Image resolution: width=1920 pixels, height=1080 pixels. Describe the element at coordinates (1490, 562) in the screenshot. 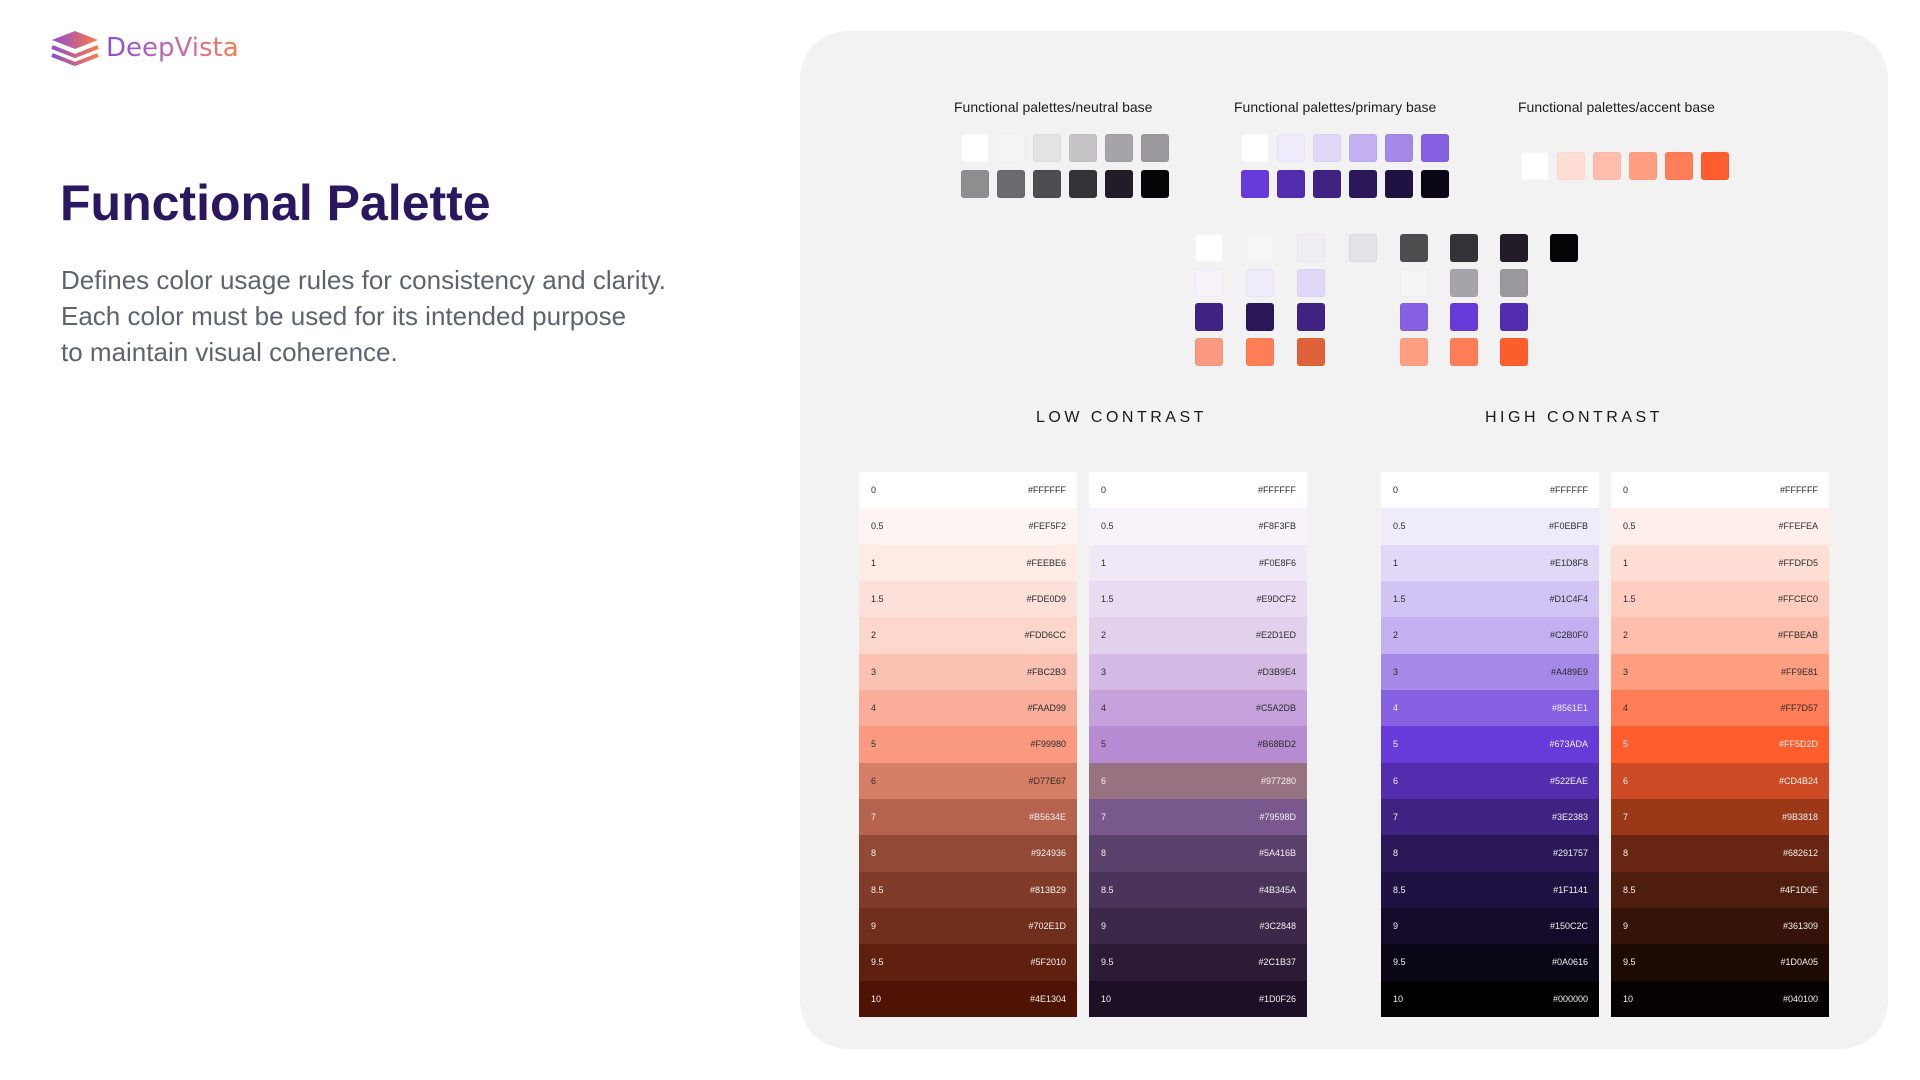

I see `color-ramp-row: 1 #E1D8F8` at that location.